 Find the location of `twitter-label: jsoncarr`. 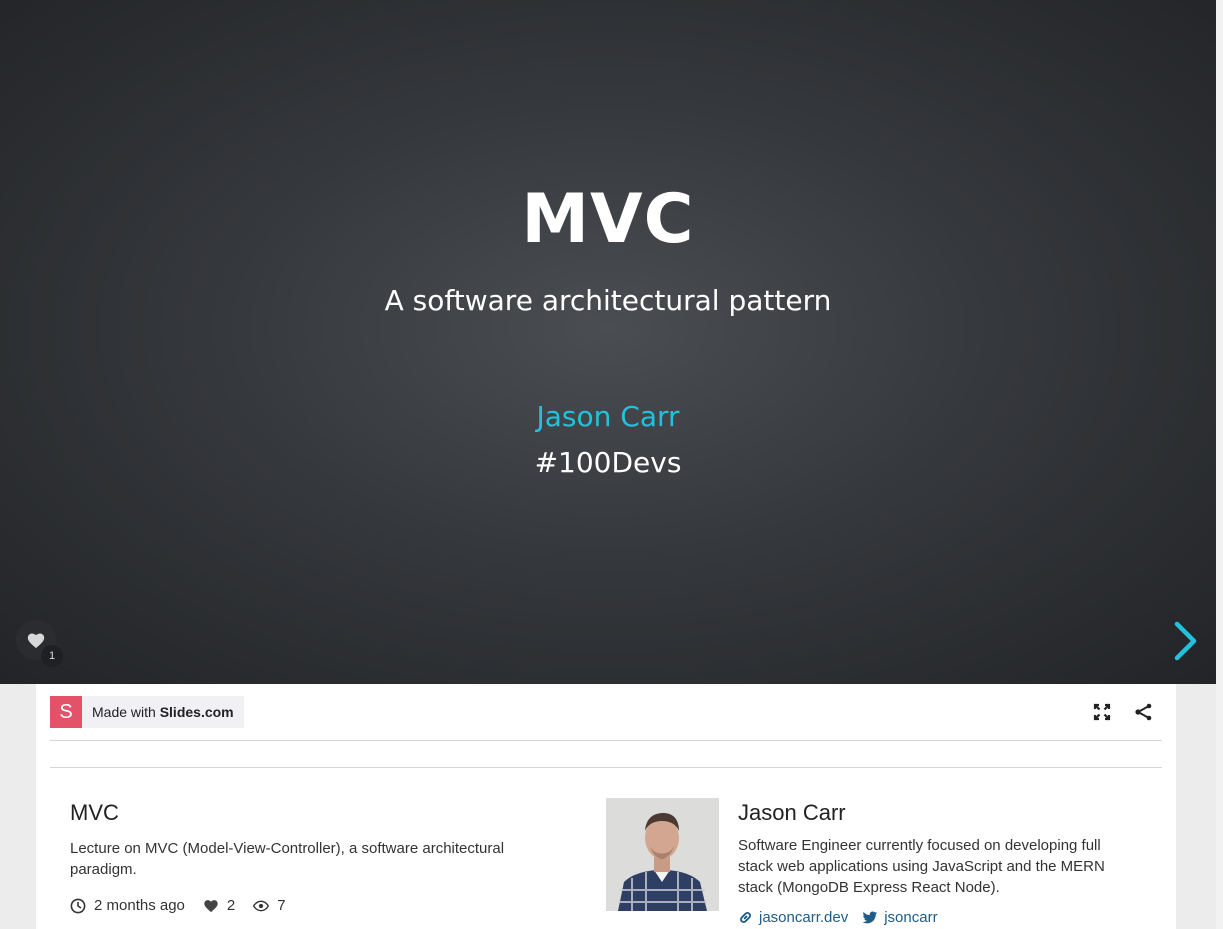

twitter-label: jsoncarr is located at coordinates (911, 917).